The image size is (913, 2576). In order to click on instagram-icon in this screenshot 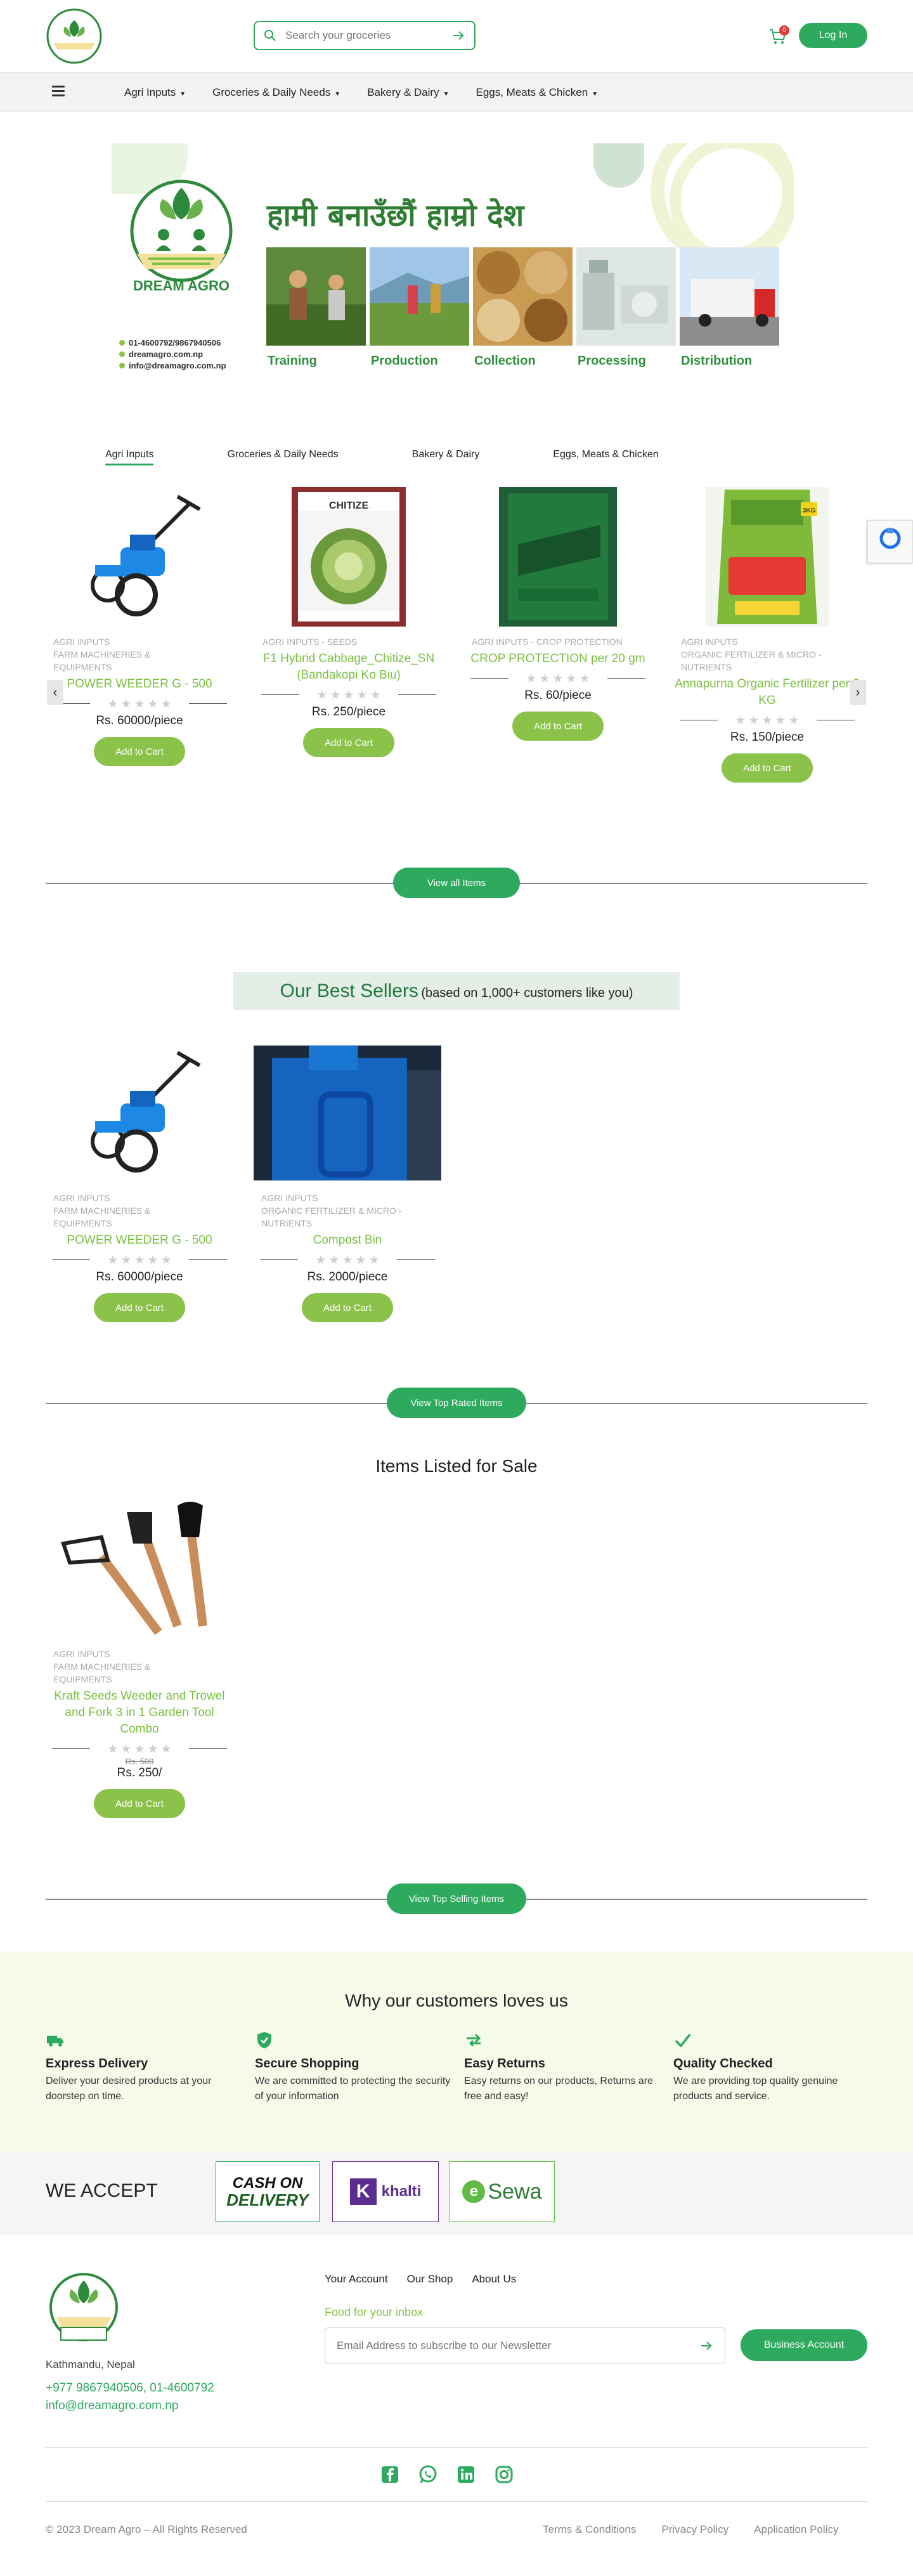, I will do `click(504, 2474)`.